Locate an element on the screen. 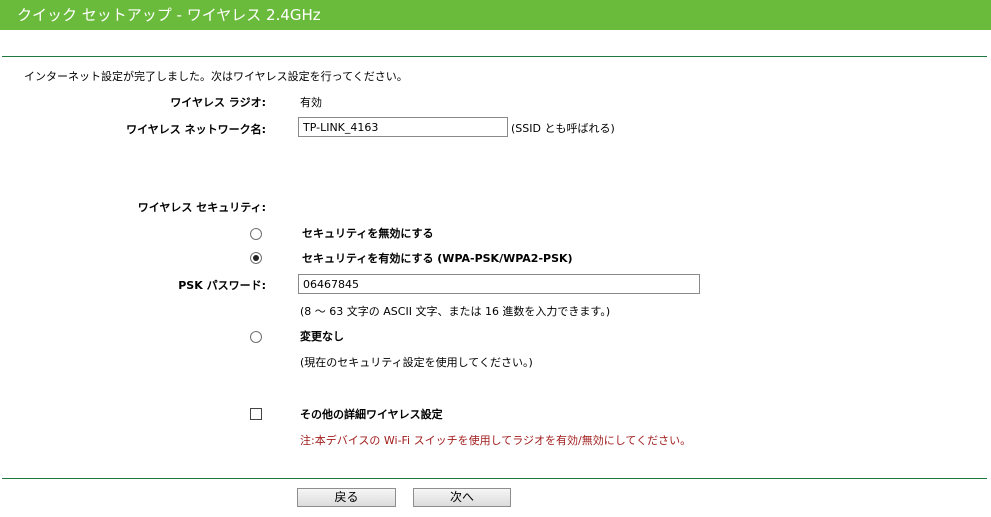 Image resolution: width=991 pixels, height=517 pixels. wireless-security-label: ワイヤレス セキュリティ: is located at coordinates (201, 207).